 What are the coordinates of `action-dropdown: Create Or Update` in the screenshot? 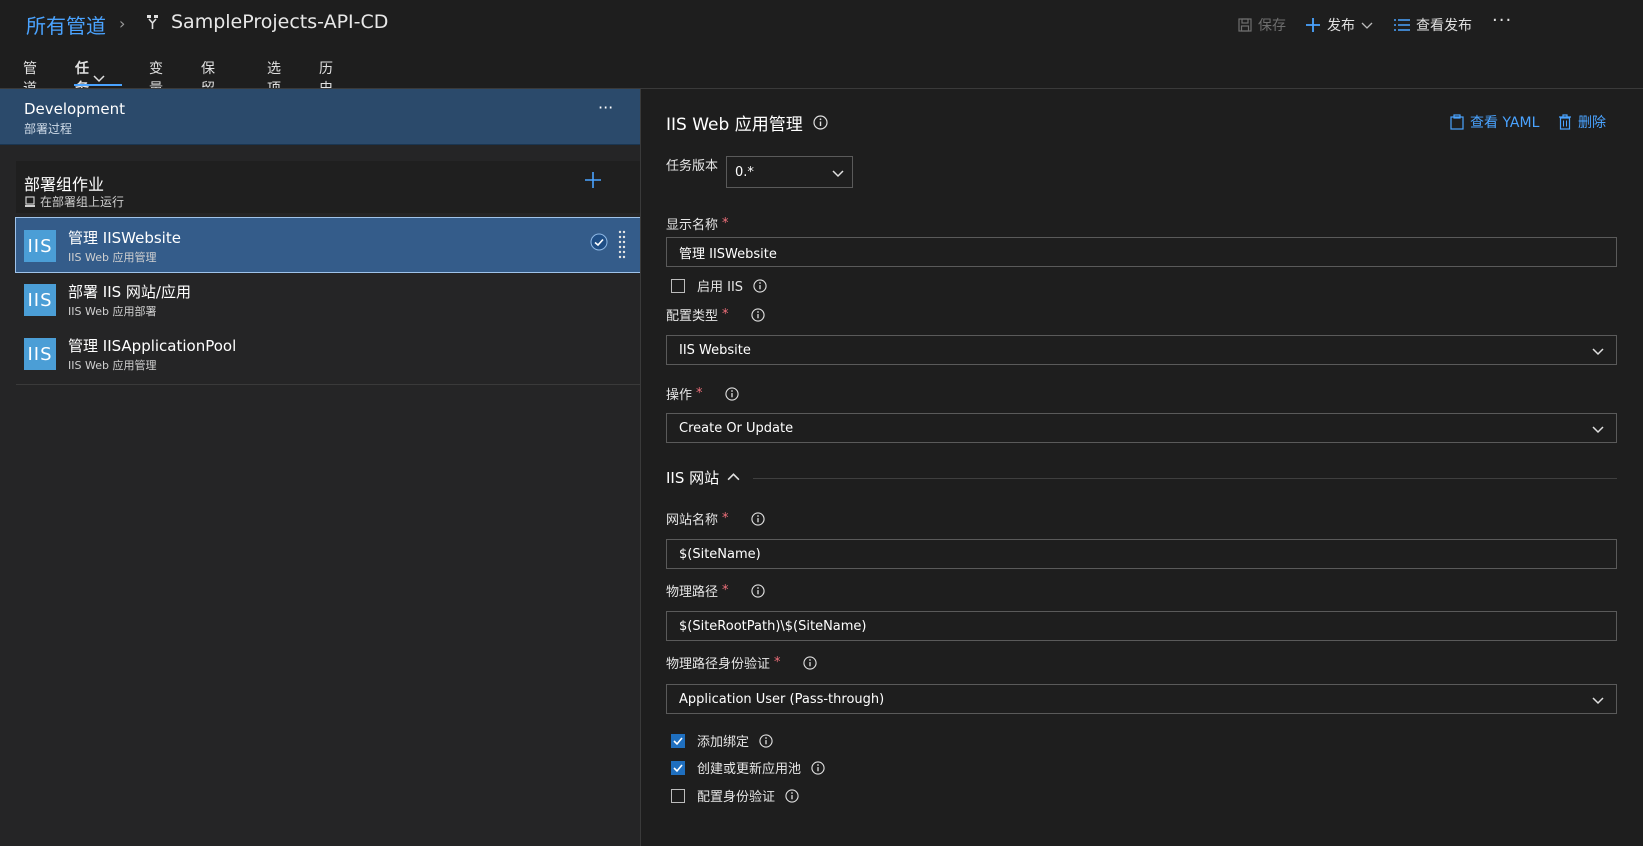 It's located at (1141, 428).